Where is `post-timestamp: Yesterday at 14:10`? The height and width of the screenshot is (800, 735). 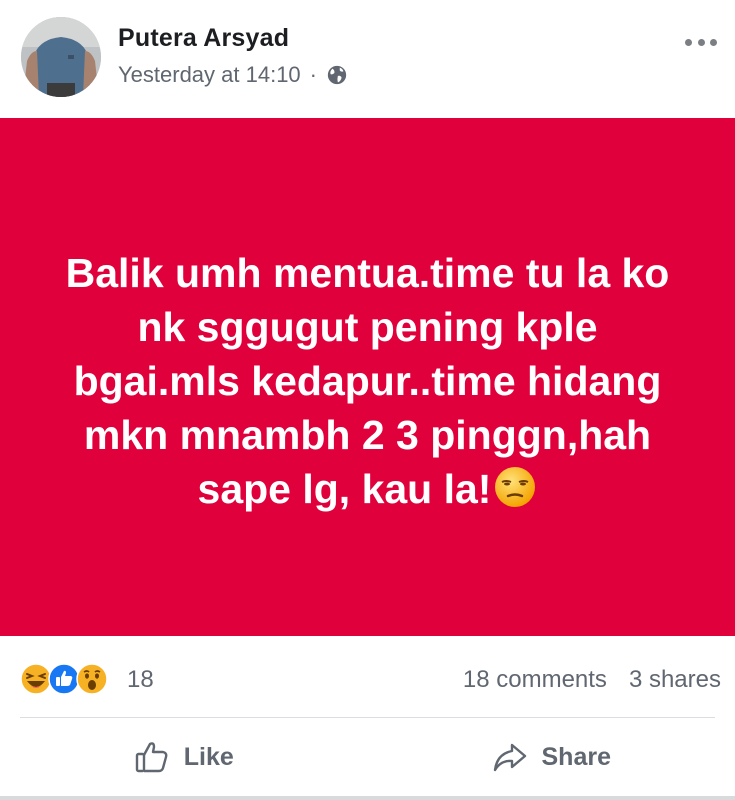
post-timestamp: Yesterday at 14:10 is located at coordinates (209, 75).